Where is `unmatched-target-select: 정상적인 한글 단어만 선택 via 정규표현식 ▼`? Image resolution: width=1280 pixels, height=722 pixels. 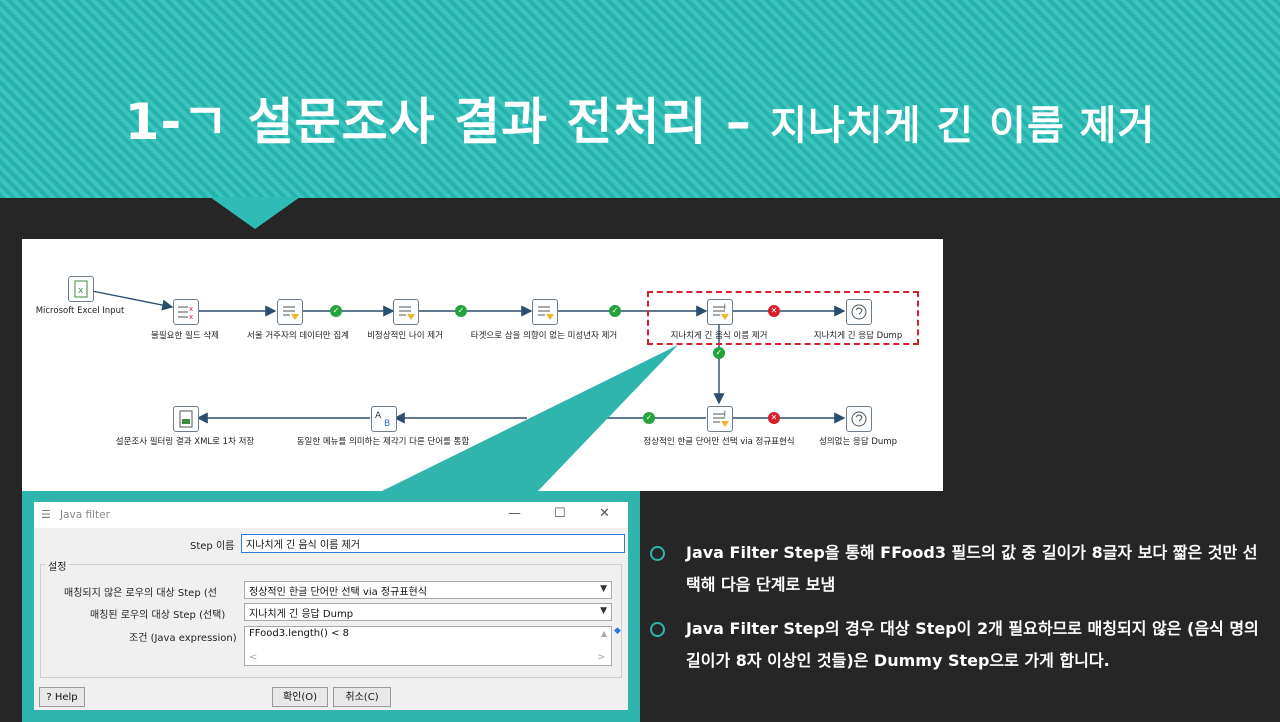
unmatched-target-select: 정상적인 한글 단어만 선택 via 정규표현식 ▼ is located at coordinates (428, 590).